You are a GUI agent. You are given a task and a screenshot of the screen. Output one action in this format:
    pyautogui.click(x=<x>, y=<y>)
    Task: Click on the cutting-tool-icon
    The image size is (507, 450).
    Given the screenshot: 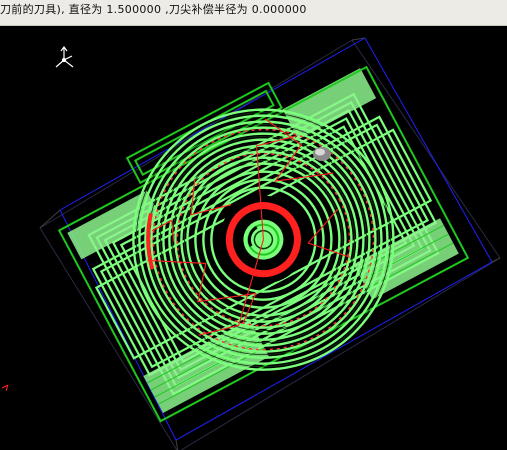 What is the action you would take?
    pyautogui.click(x=322, y=154)
    